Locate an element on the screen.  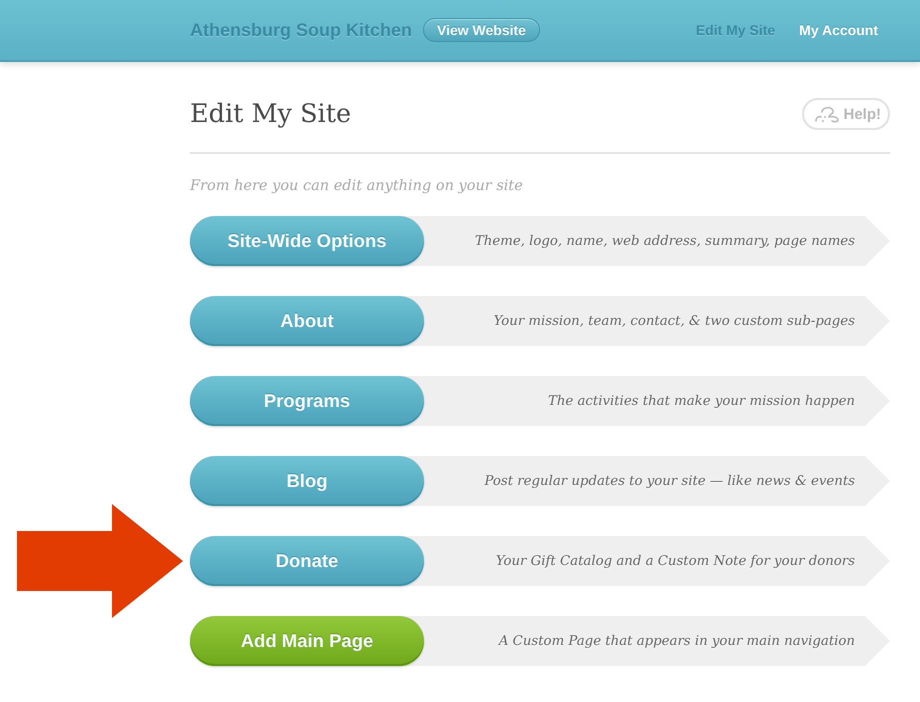
section-description: A Custom Page that appears in your main navigation is located at coordinates (676, 641).